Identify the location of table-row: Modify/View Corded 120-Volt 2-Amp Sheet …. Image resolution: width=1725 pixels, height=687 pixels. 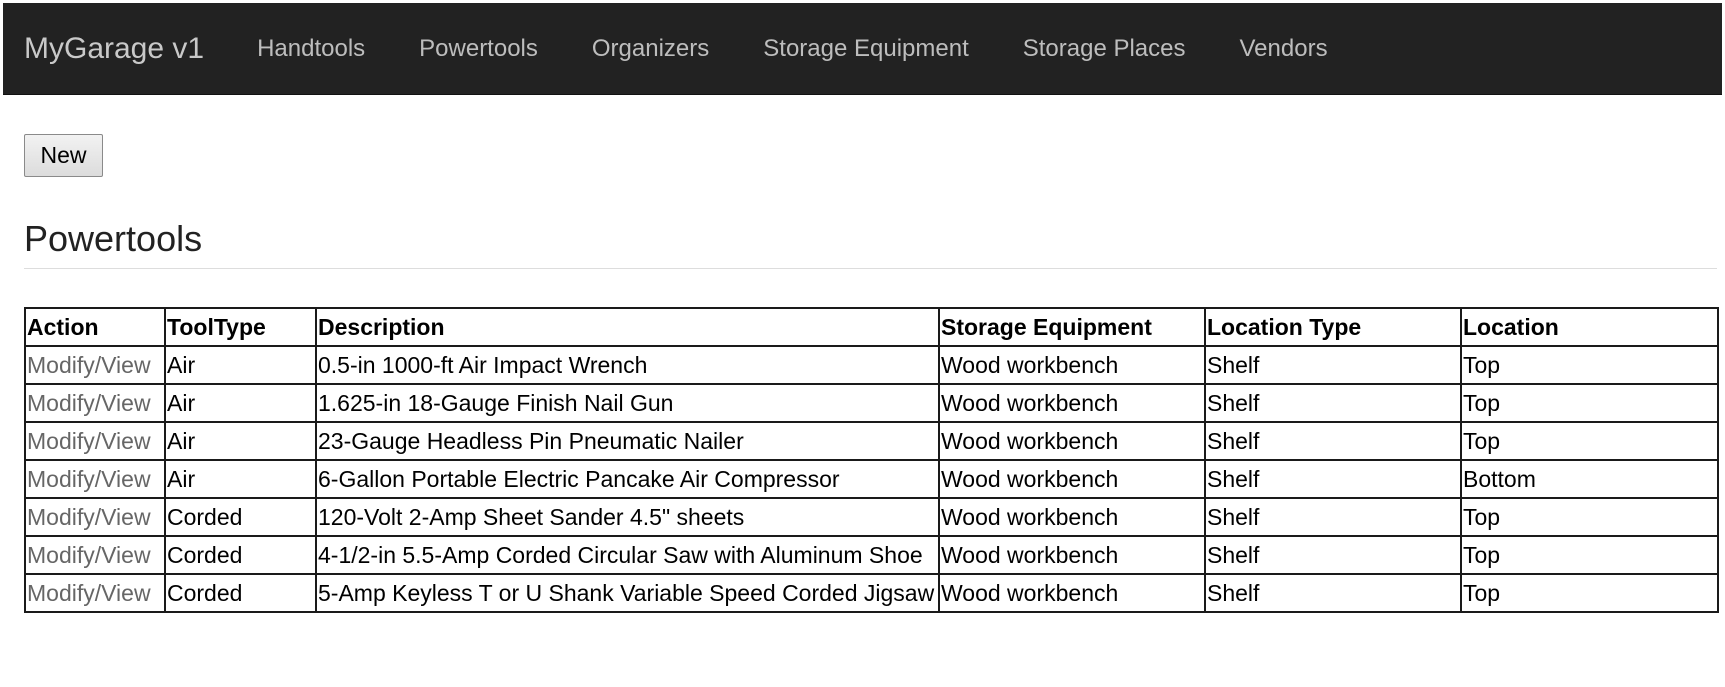
(871, 517).